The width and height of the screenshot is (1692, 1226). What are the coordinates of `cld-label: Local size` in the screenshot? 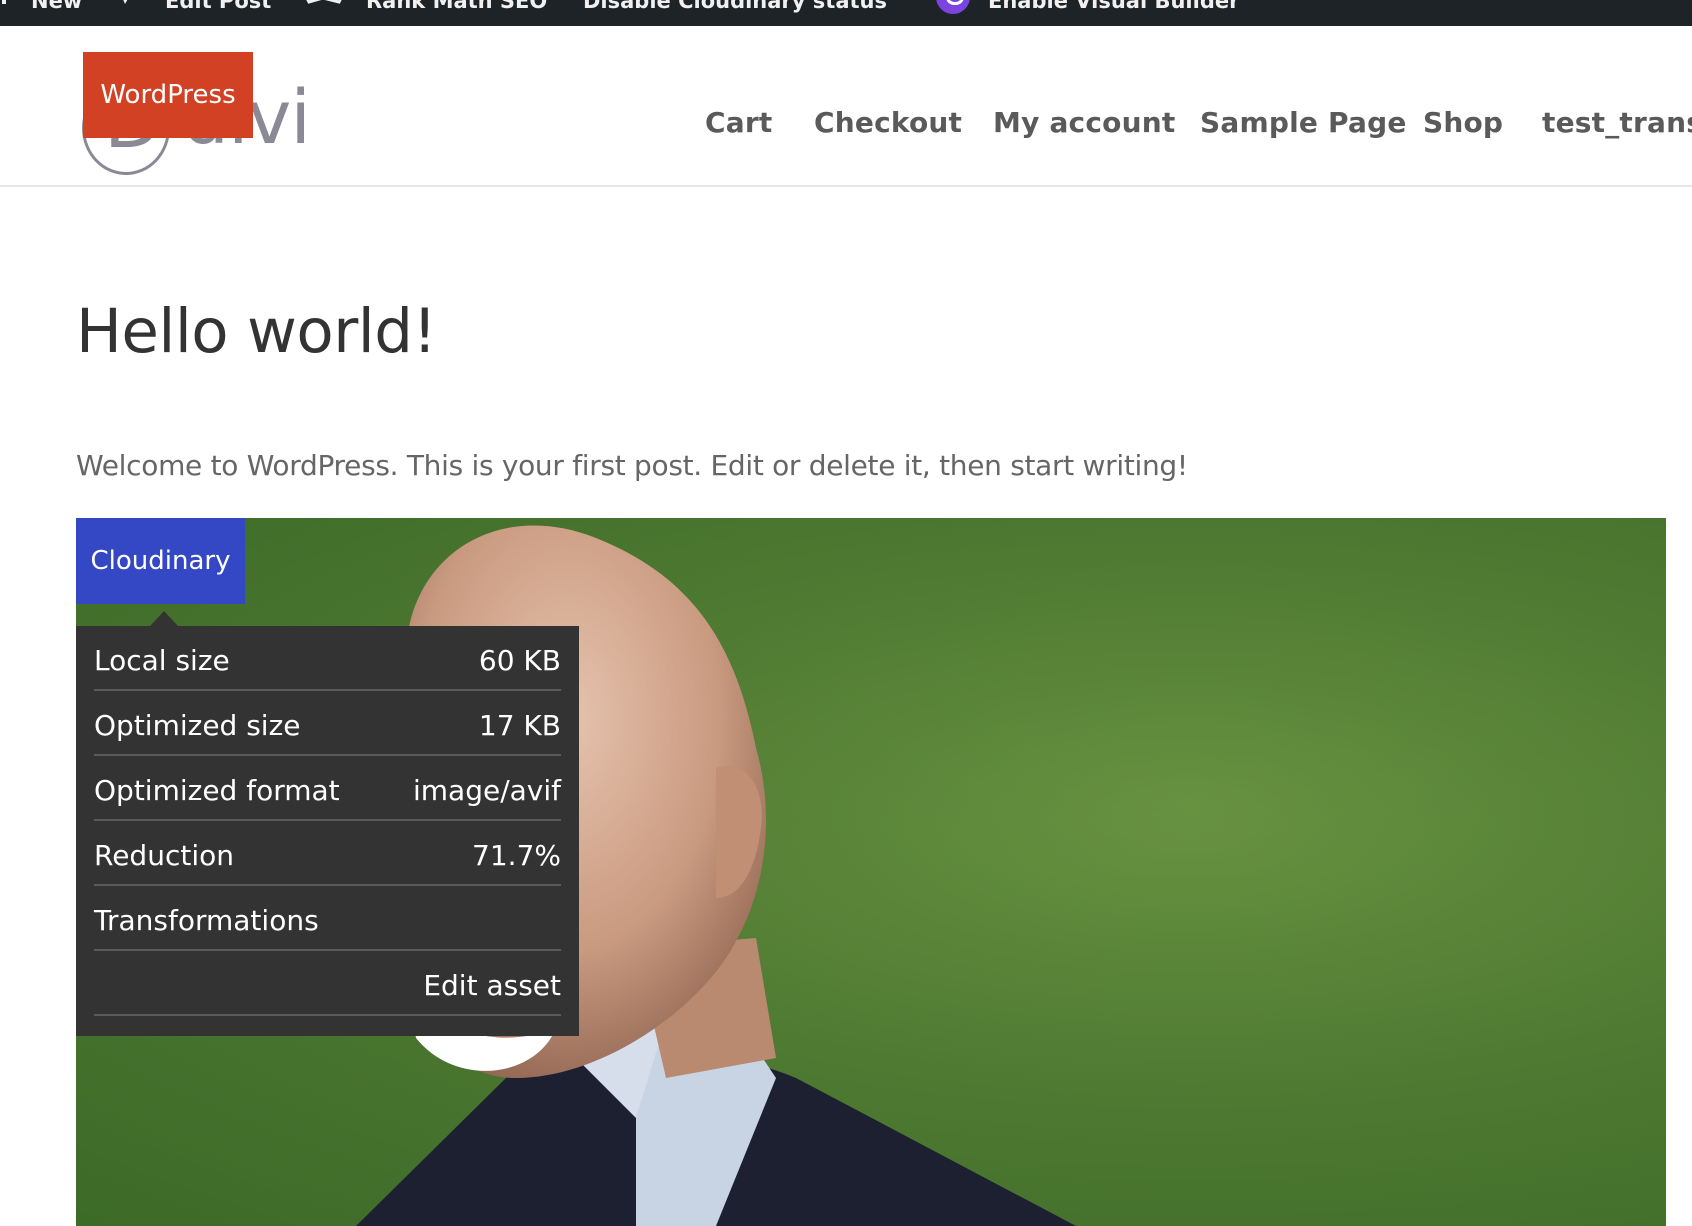 It's located at (162, 660).